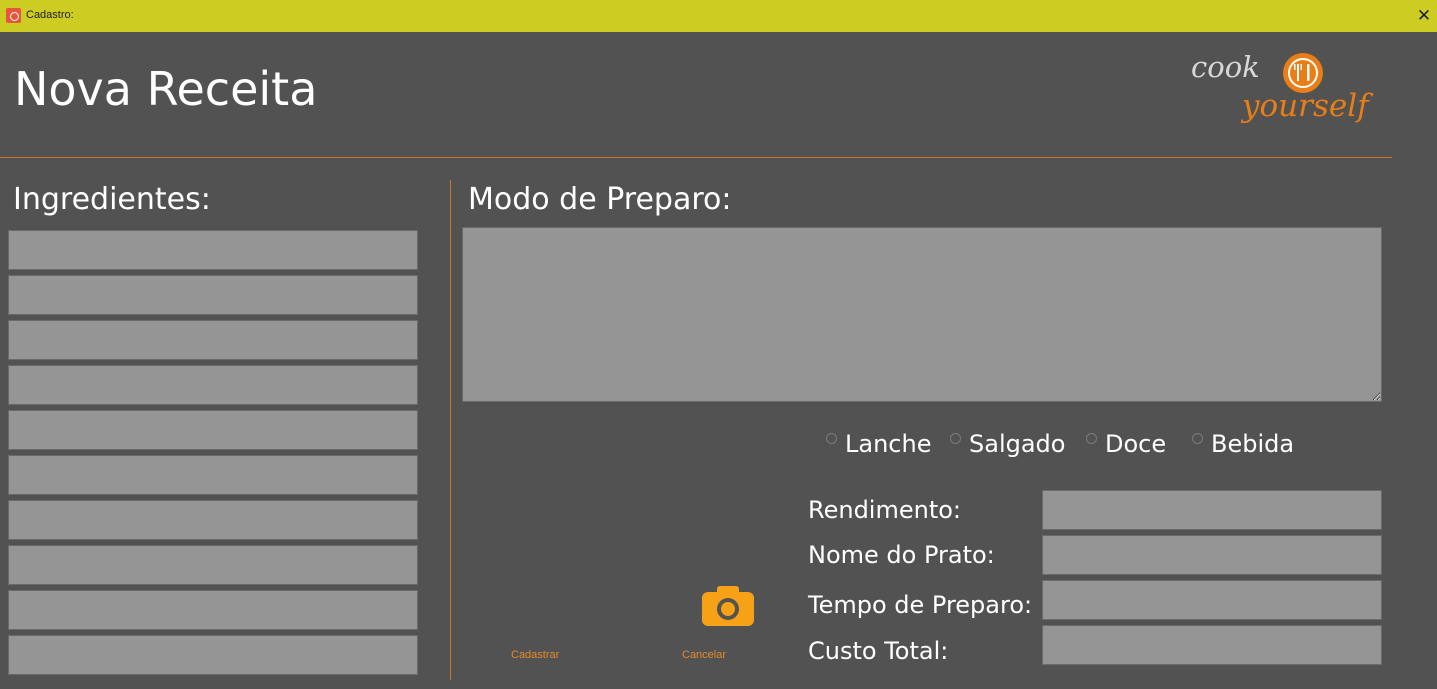 The width and height of the screenshot is (1437, 689). What do you see at coordinates (1424, 16) in the screenshot?
I see `close-button: ✕` at bounding box center [1424, 16].